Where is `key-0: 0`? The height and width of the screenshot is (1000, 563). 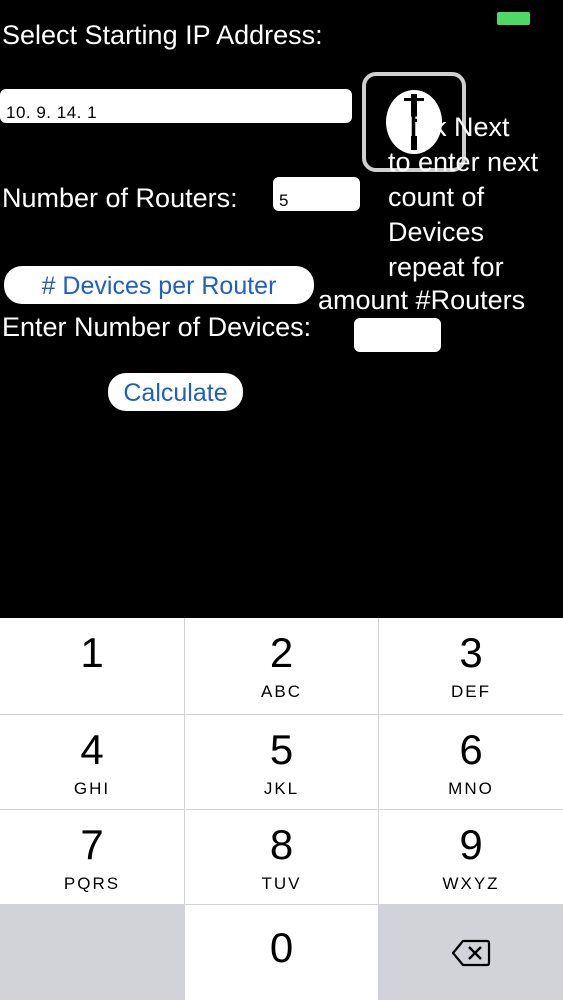
key-0: 0 is located at coordinates (281, 952).